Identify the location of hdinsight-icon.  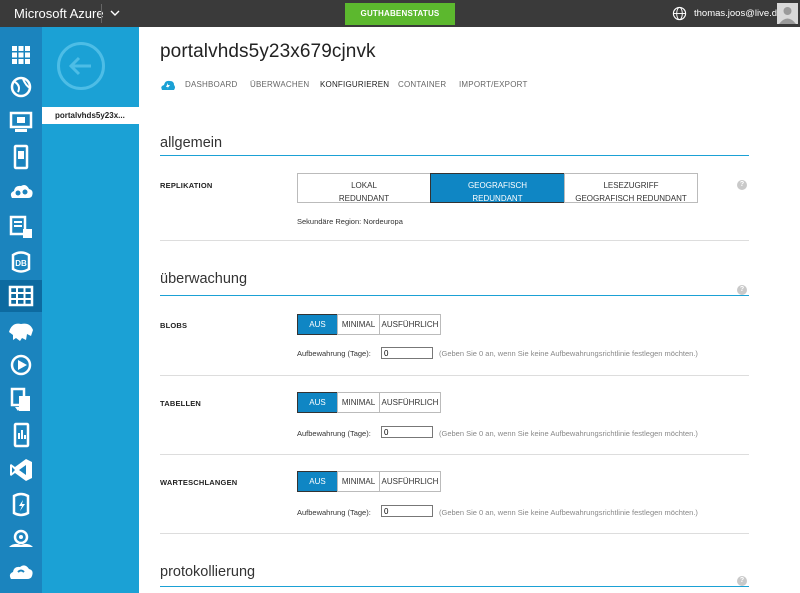
(21, 331).